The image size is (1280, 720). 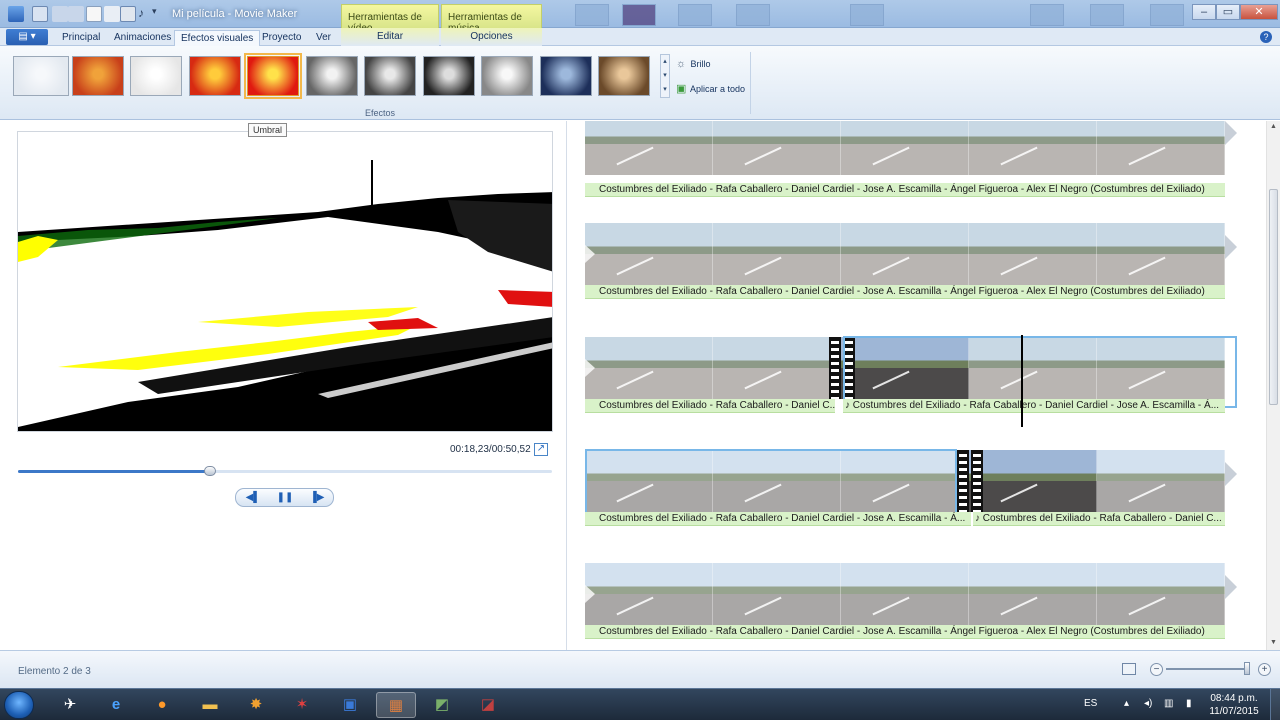 I want to click on apply-all-button: ▣ Aplicar a todo, so click(x=710, y=88).